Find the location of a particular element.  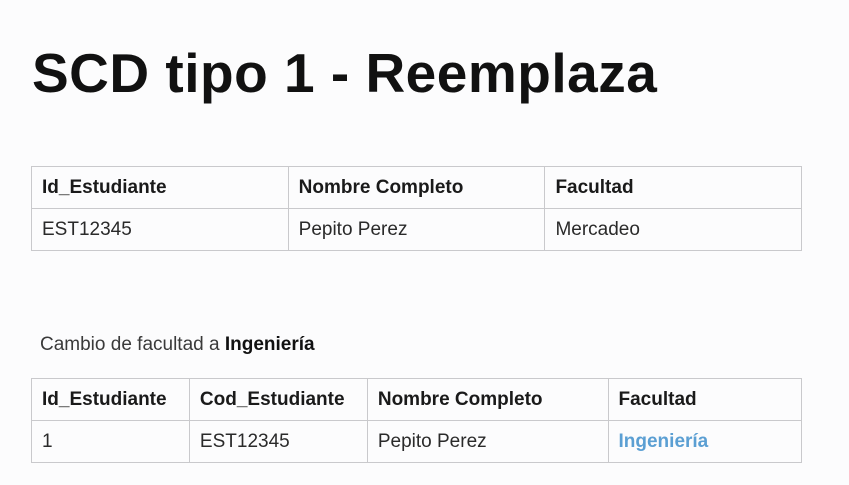

change-note: Cambio de facultad a Ingeniería is located at coordinates (177, 345).